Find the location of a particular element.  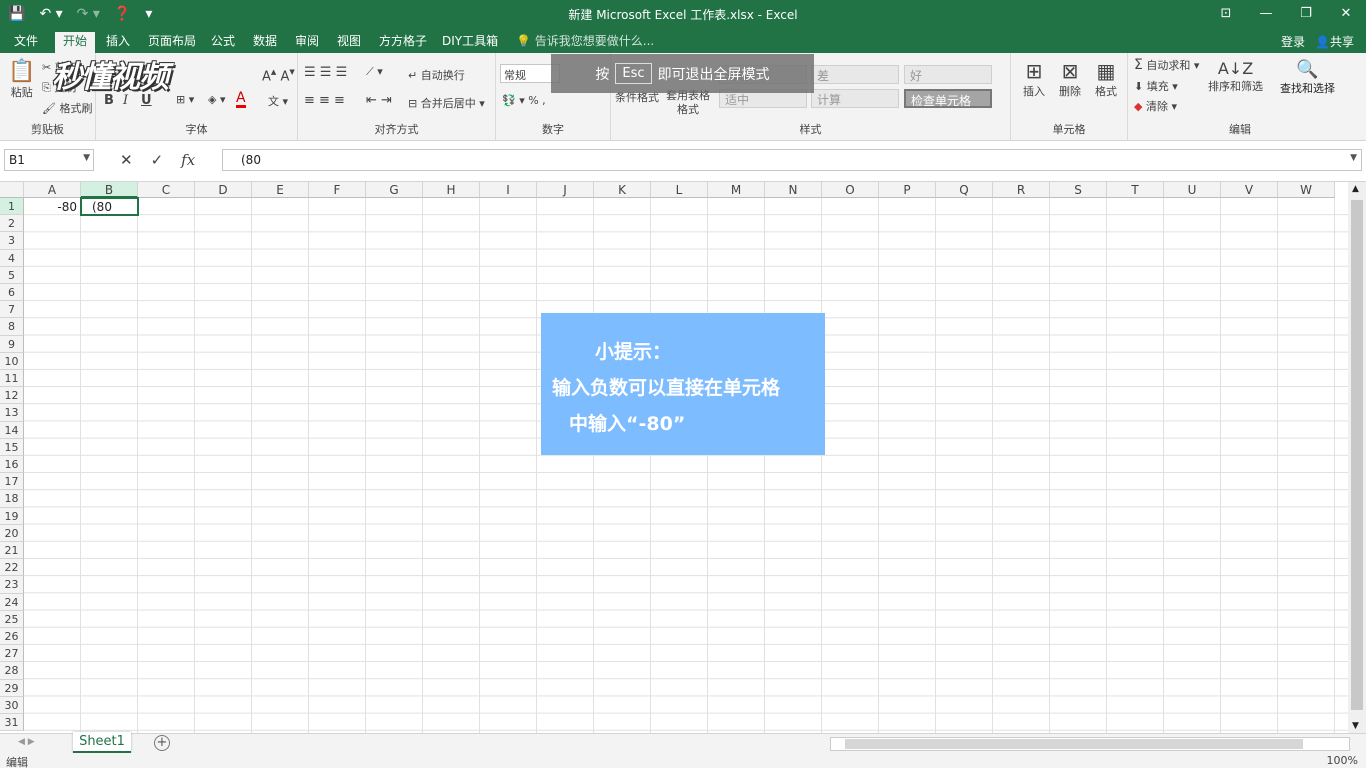

row-header: 14 is located at coordinates (12, 430).